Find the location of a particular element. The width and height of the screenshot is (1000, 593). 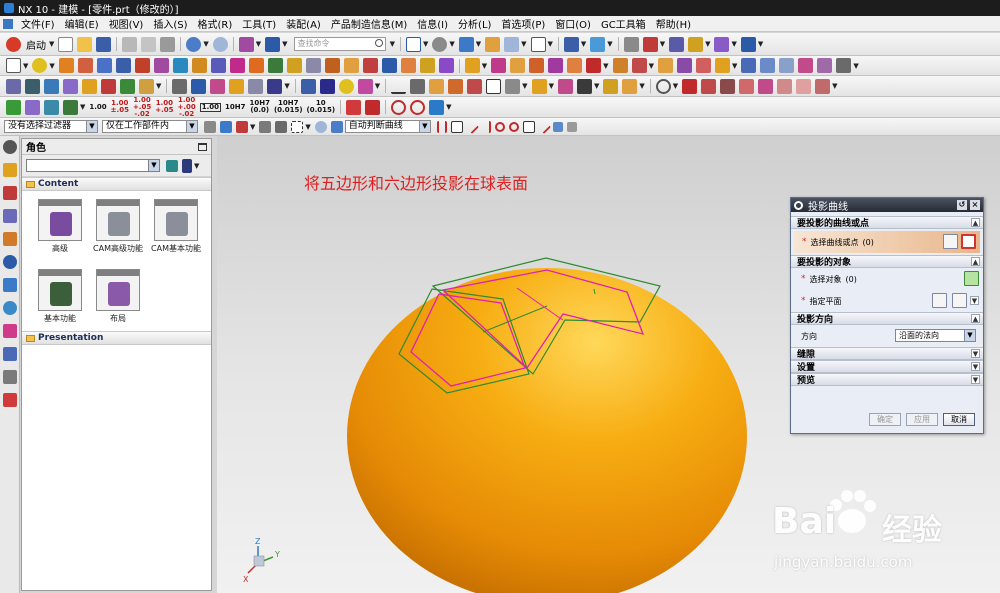

intersection-curve-icon is located at coordinates (513, 86).